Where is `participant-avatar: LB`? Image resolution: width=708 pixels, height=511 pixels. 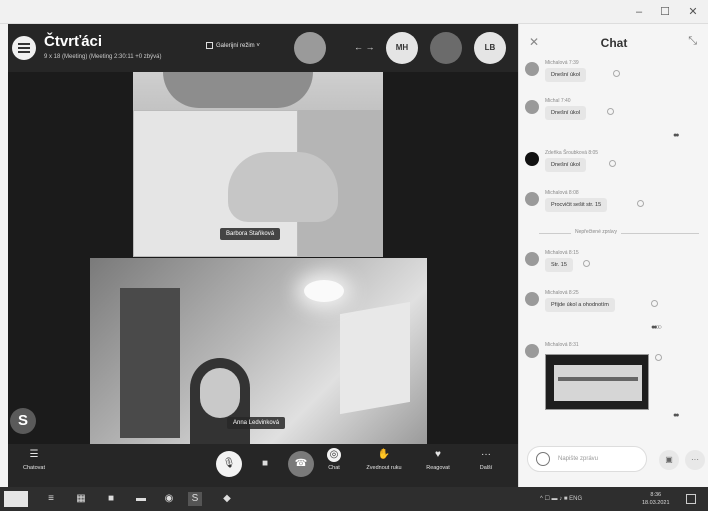
participant-avatar: LB is located at coordinates (490, 48).